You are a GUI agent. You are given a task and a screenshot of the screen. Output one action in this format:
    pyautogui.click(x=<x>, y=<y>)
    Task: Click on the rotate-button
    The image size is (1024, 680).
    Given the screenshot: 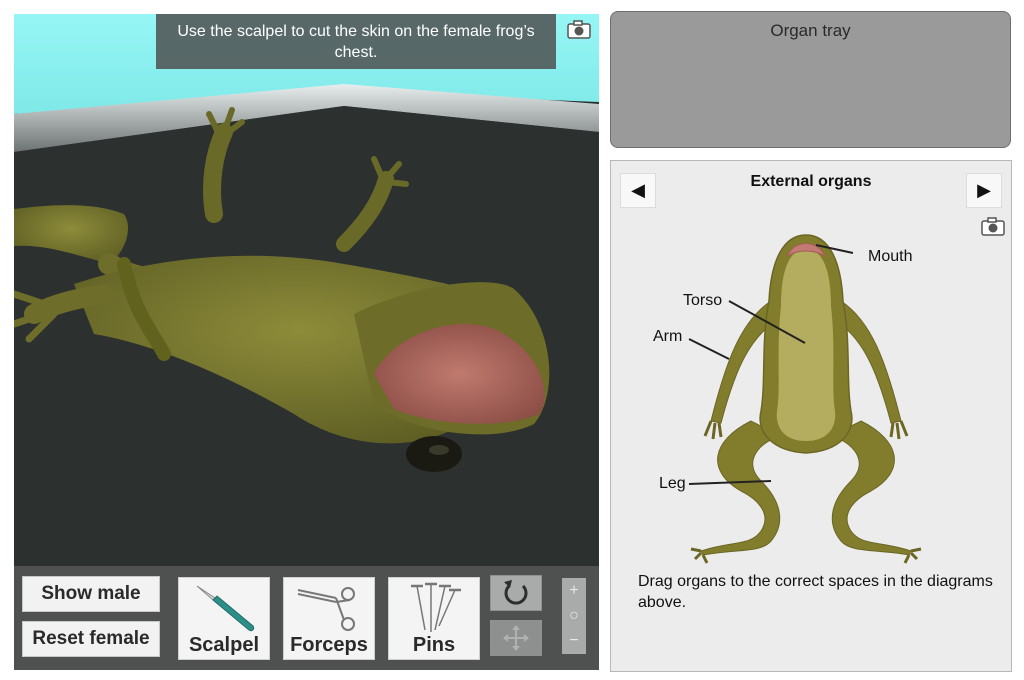 What is the action you would take?
    pyautogui.click(x=516, y=593)
    